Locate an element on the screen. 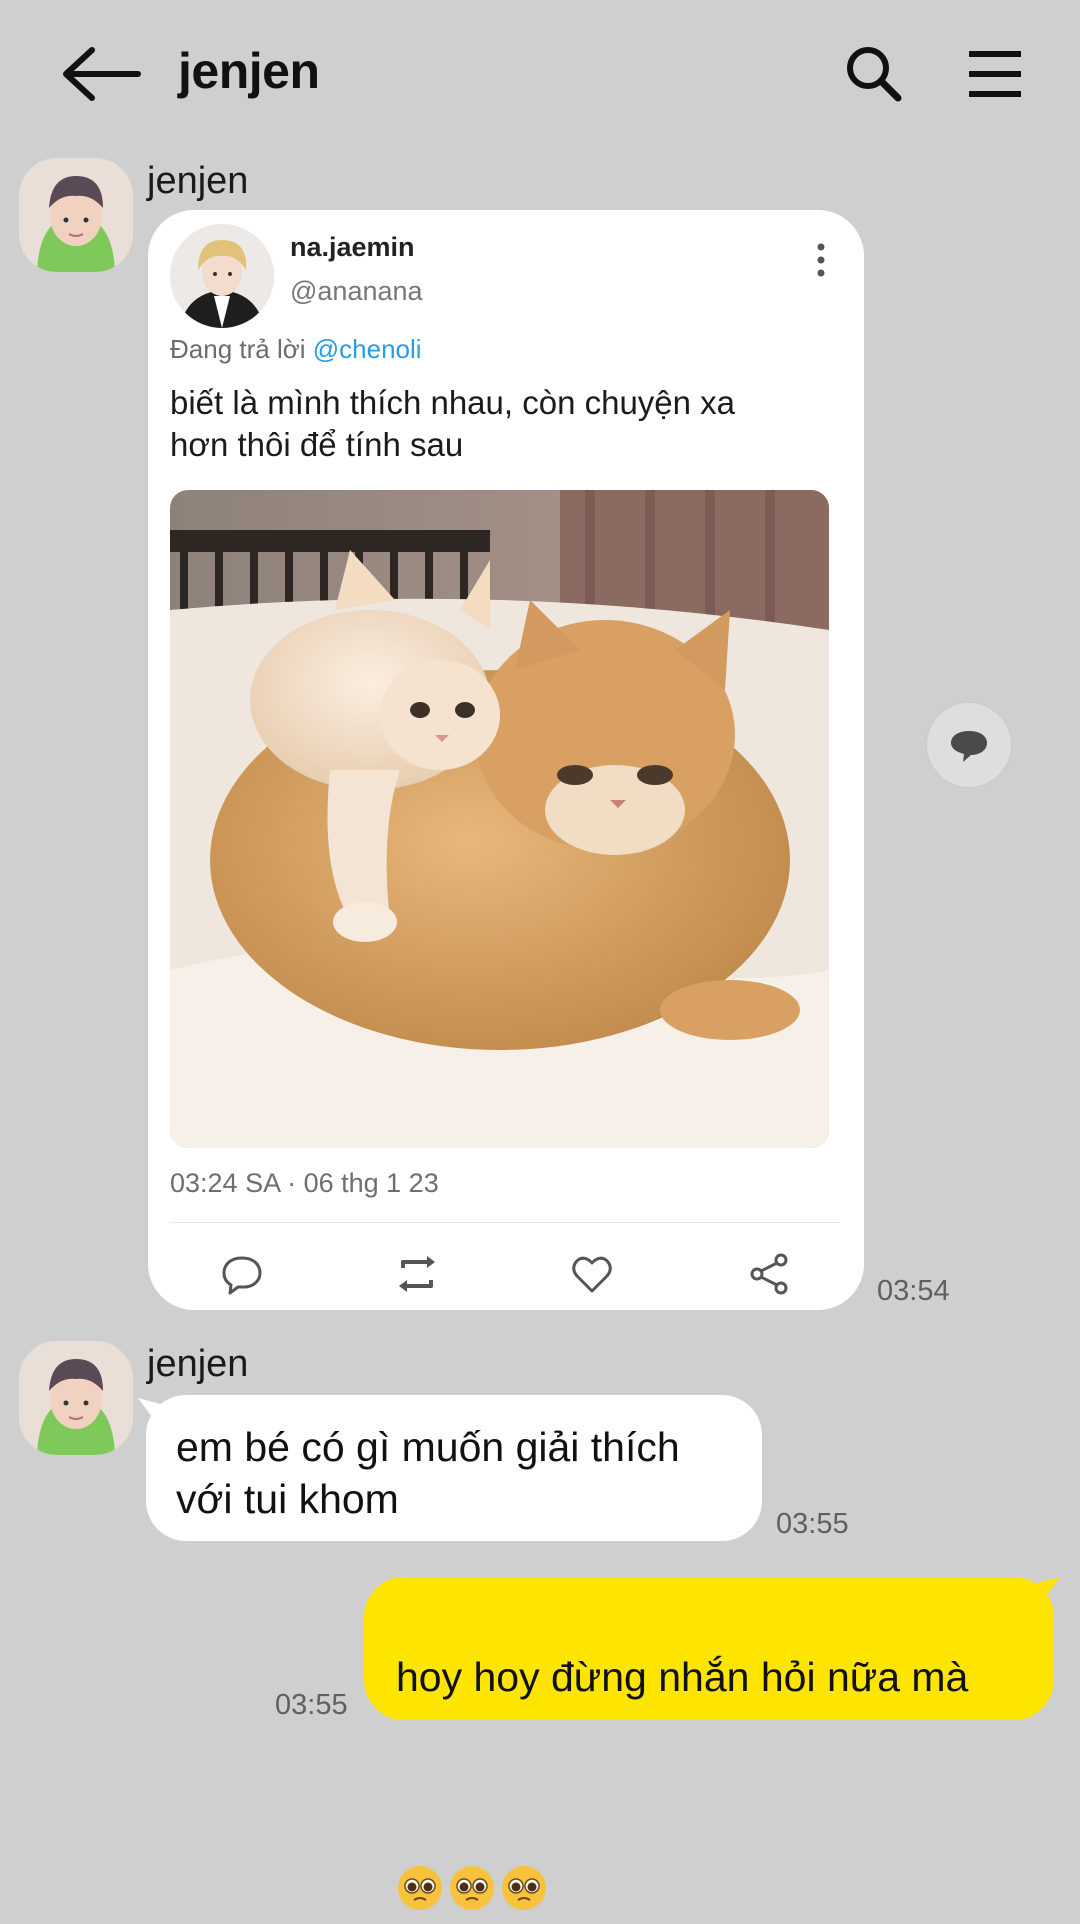 This screenshot has width=1080, height=1924. more-options-icon is located at coordinates (821, 260).